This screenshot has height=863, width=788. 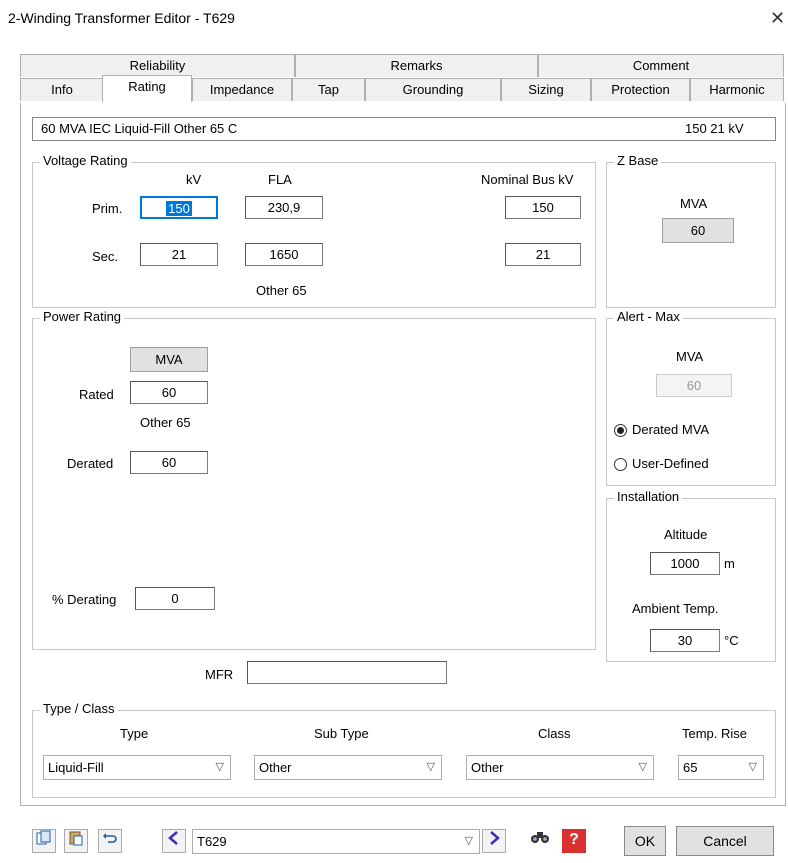 I want to click on tab-tap: Tap, so click(x=328, y=89).